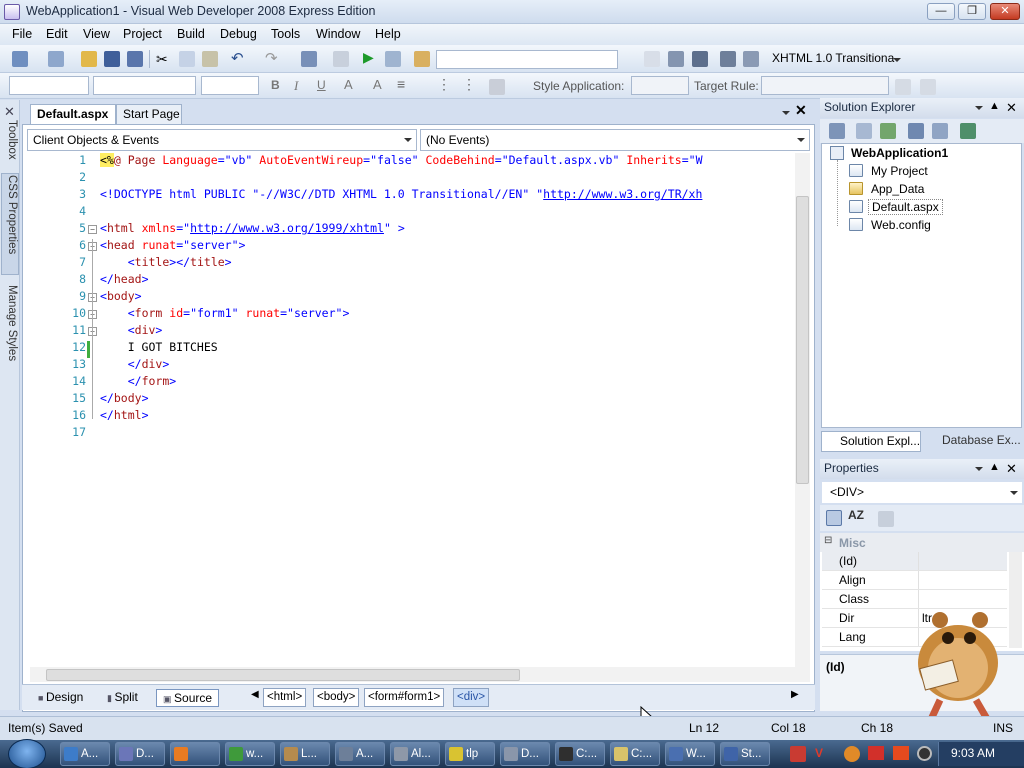 This screenshot has width=1024, height=768. I want to click on uncomment-icon, so click(728, 59).